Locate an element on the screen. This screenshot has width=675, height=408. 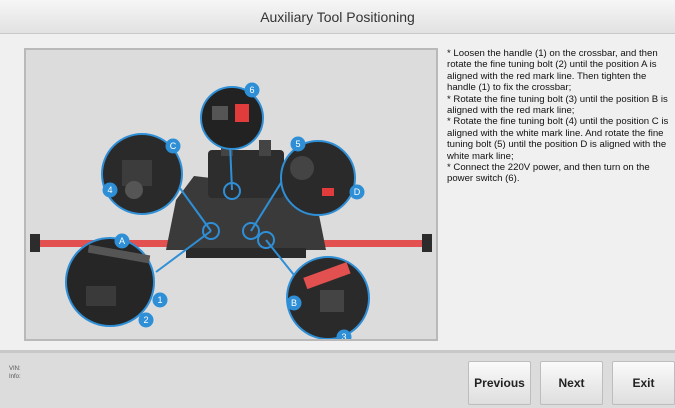
bottom-toolbar: VIN: Info: Previous Next Exit is located at coordinates (337, 379).